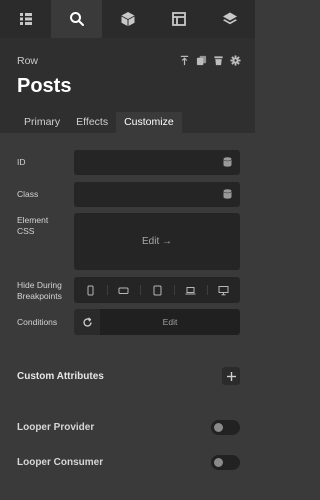  I want to click on plus-icon, so click(231, 376).